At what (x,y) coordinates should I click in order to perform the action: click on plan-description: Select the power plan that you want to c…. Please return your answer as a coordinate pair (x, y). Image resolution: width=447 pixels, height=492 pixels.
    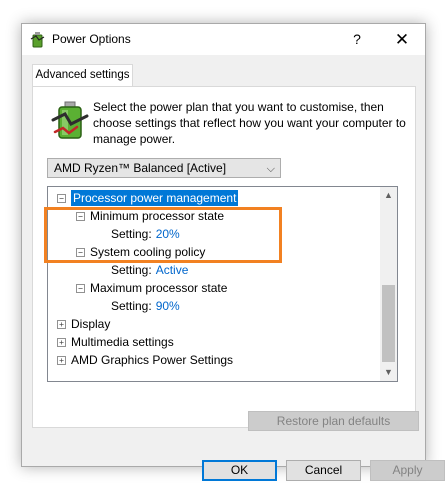
    Looking at the image, I should click on (249, 123).